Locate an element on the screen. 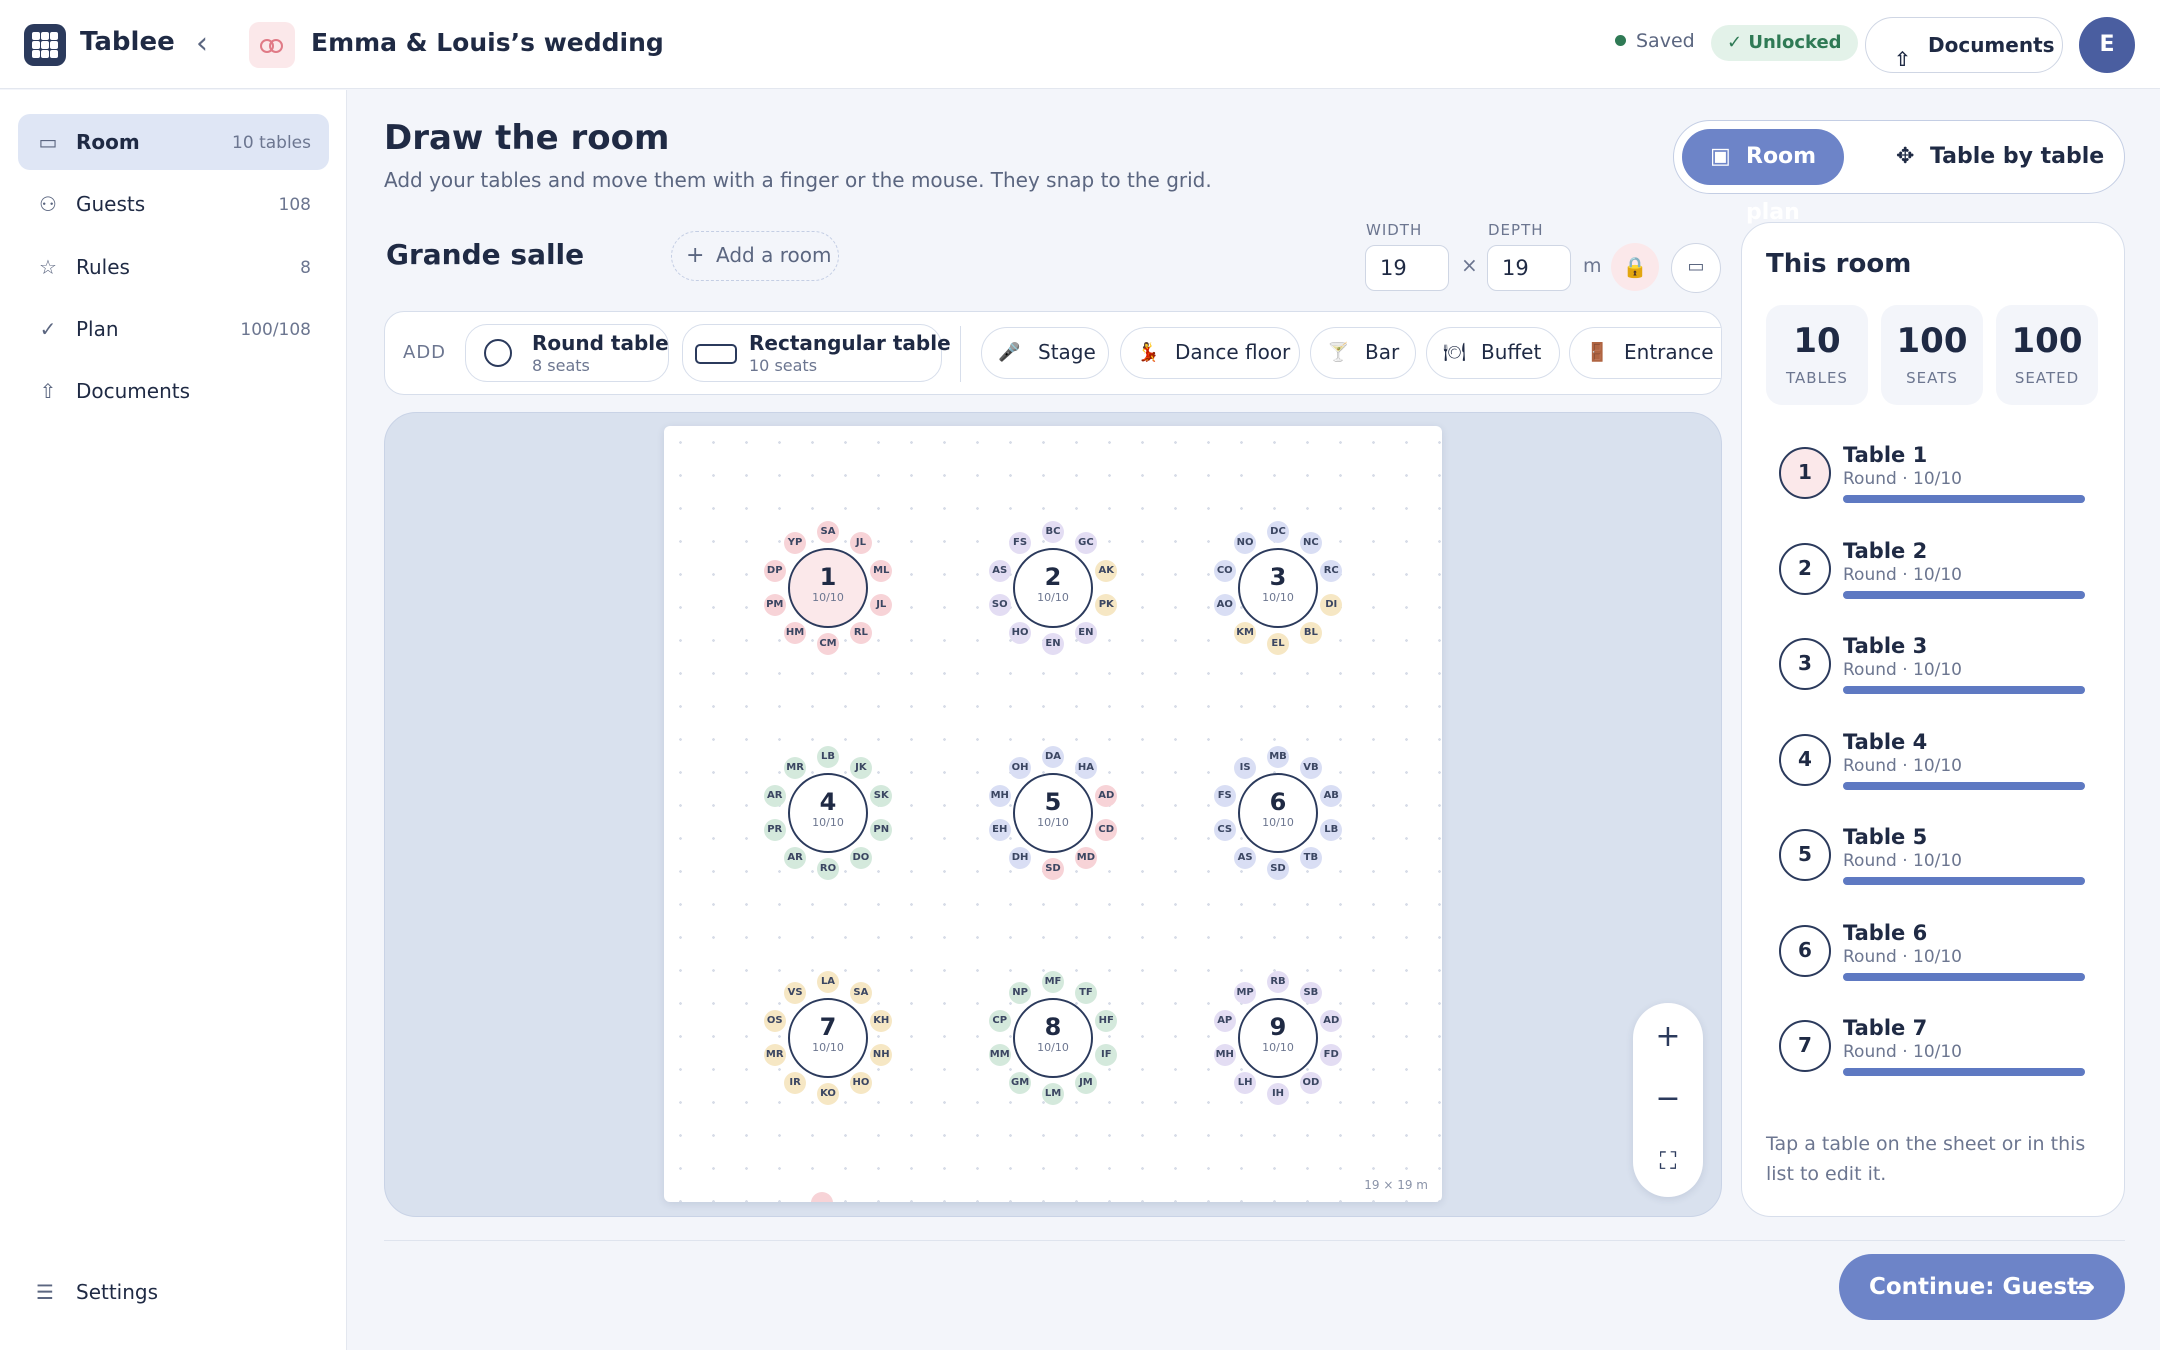 Image resolution: width=2160 pixels, height=1350 pixels. table-list-item: 1 Table 1 Round · 10/10 is located at coordinates (1933, 473).